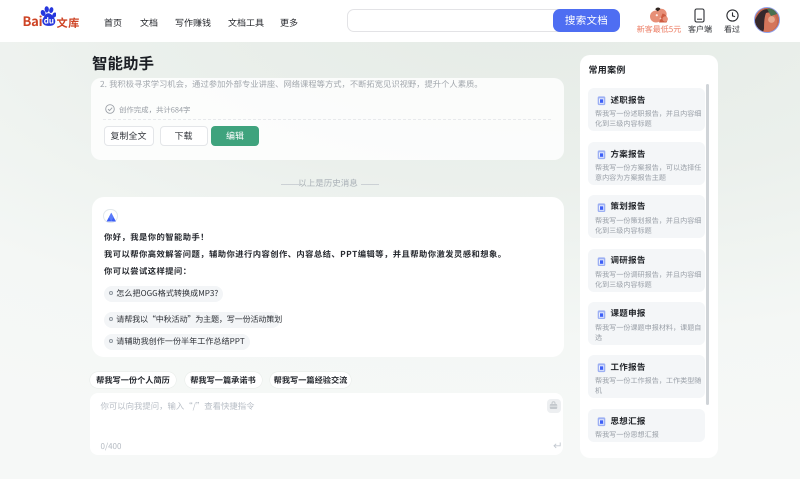 This screenshot has height=479, width=800. I want to click on svg-text: du, so click(48, 21).